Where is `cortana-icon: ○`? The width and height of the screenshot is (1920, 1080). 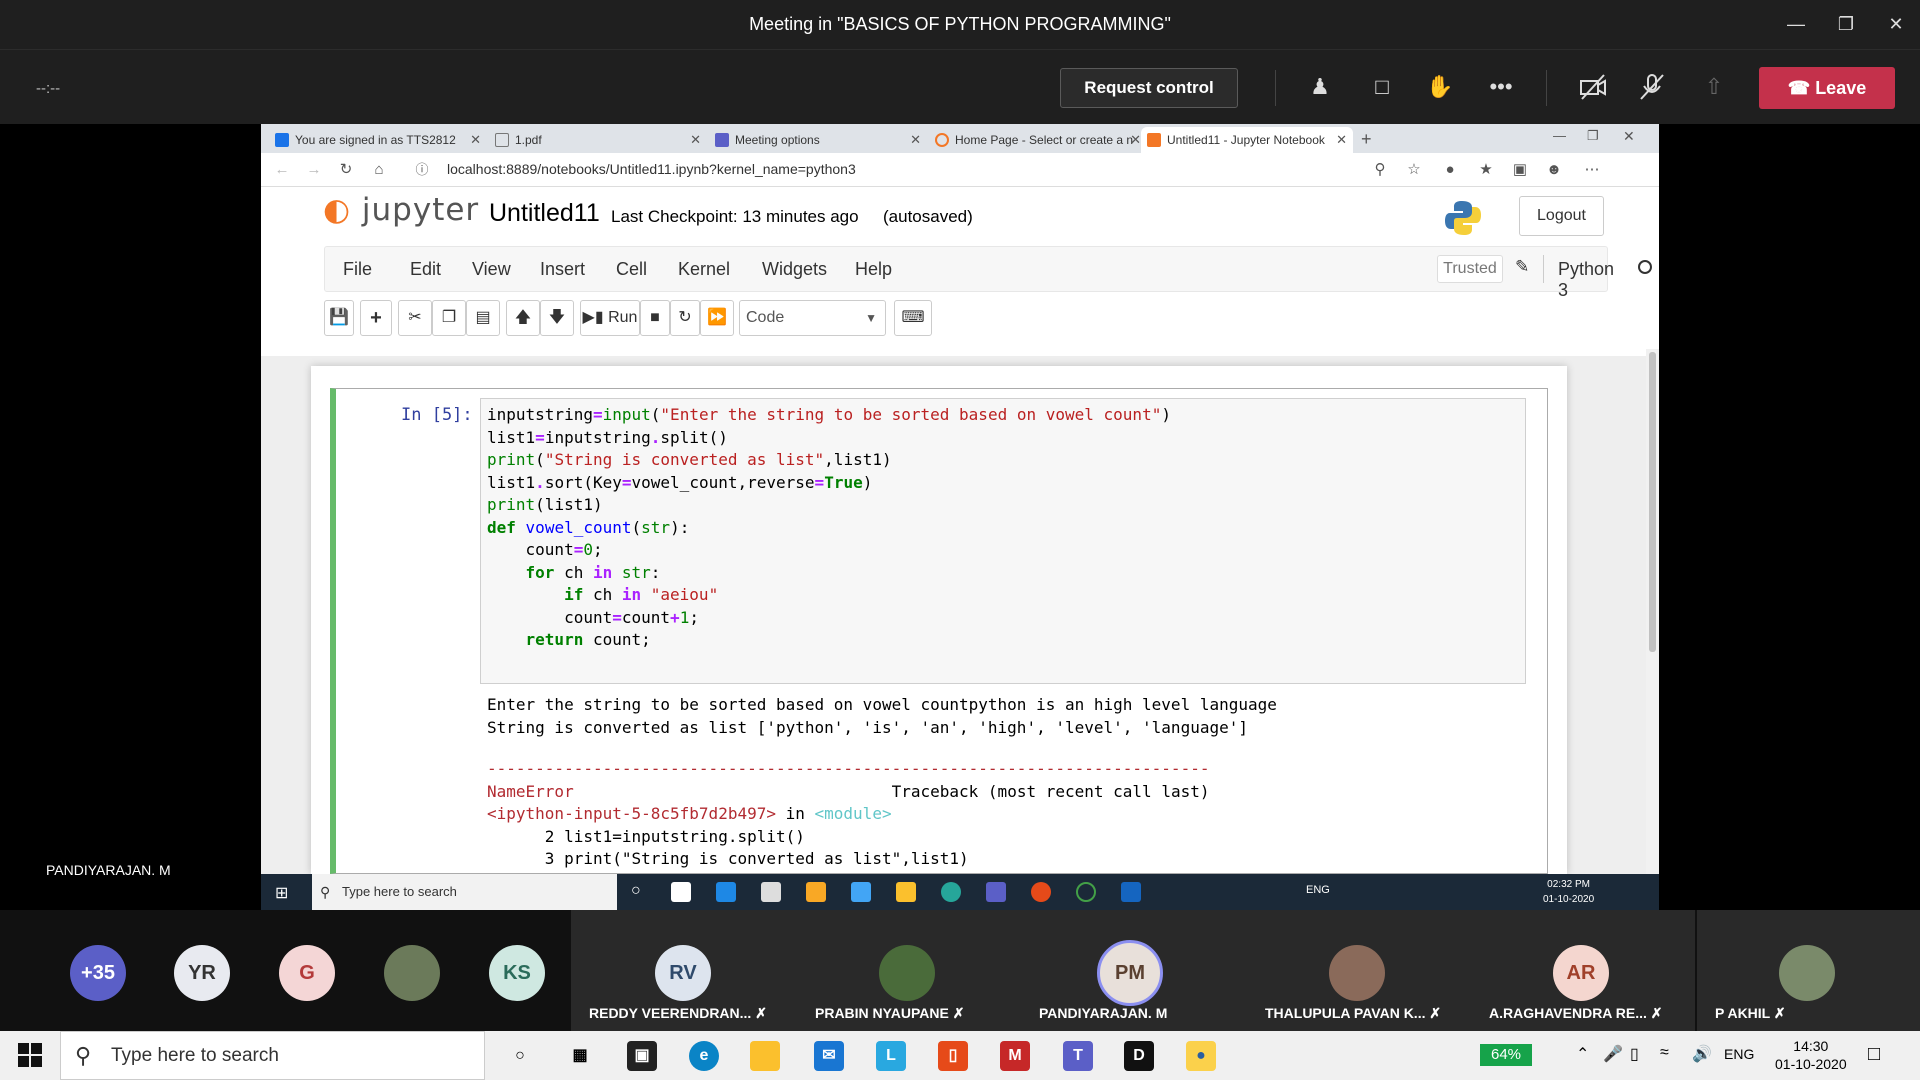
cortana-icon: ○ is located at coordinates (520, 1056).